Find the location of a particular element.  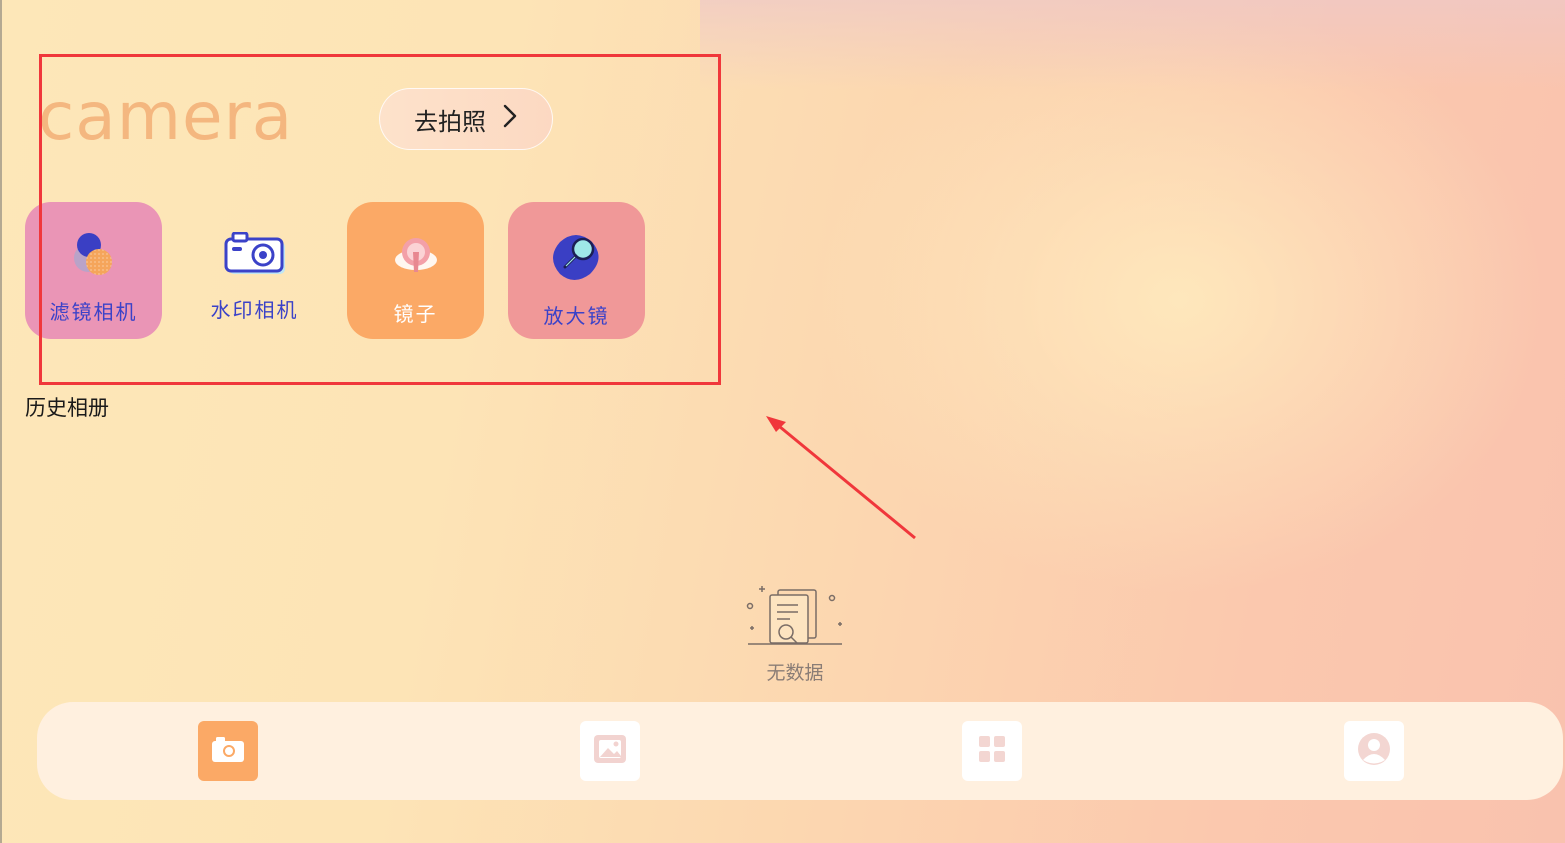

go-shoot-button: 去拍照 is located at coordinates (466, 119).